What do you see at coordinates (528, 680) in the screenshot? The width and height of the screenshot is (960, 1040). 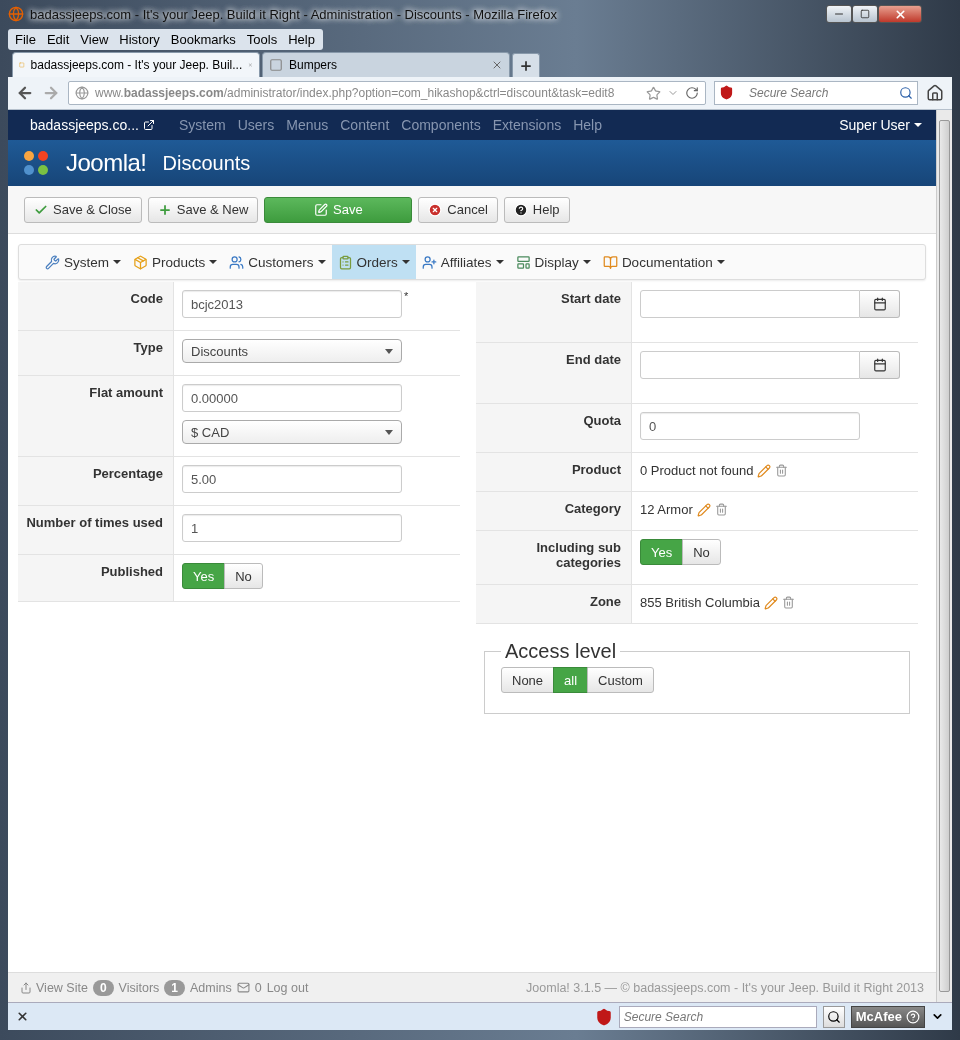 I see `toggle-option: None` at bounding box center [528, 680].